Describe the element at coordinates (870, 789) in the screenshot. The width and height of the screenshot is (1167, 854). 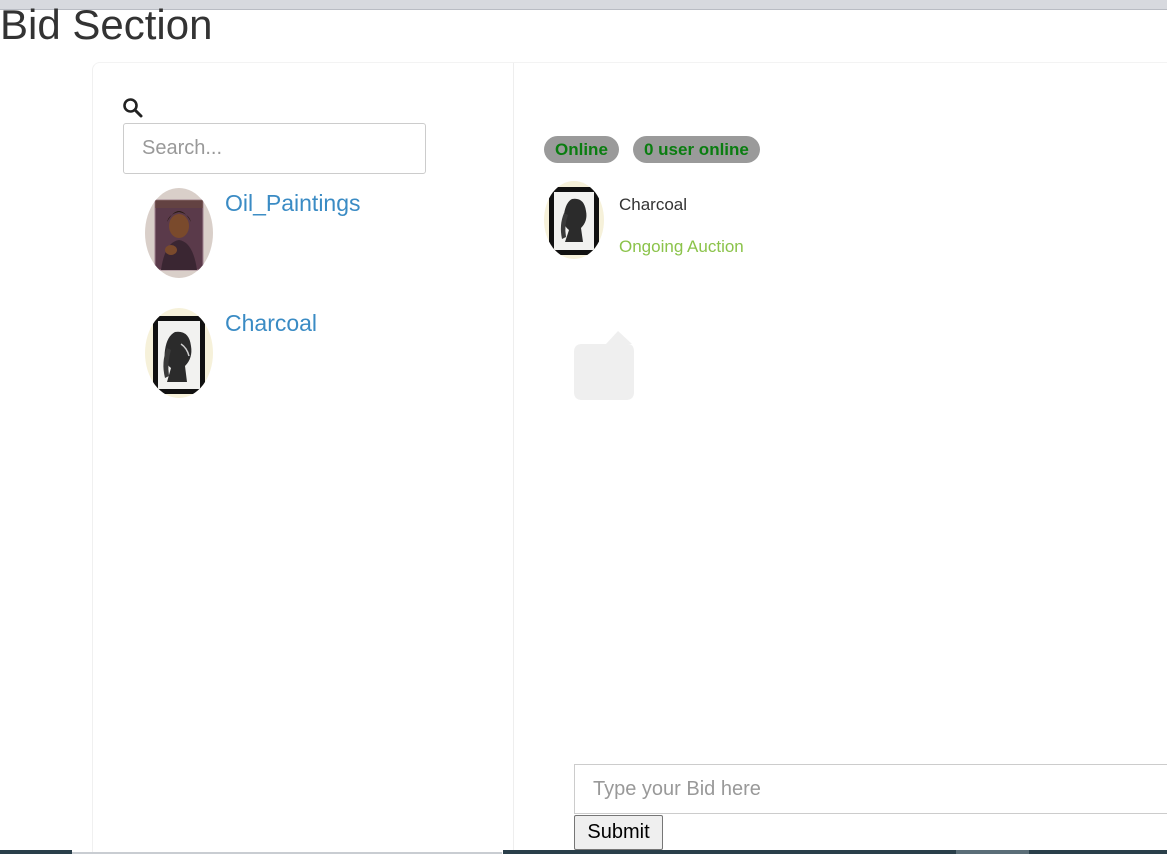
I see `bid-input` at that location.